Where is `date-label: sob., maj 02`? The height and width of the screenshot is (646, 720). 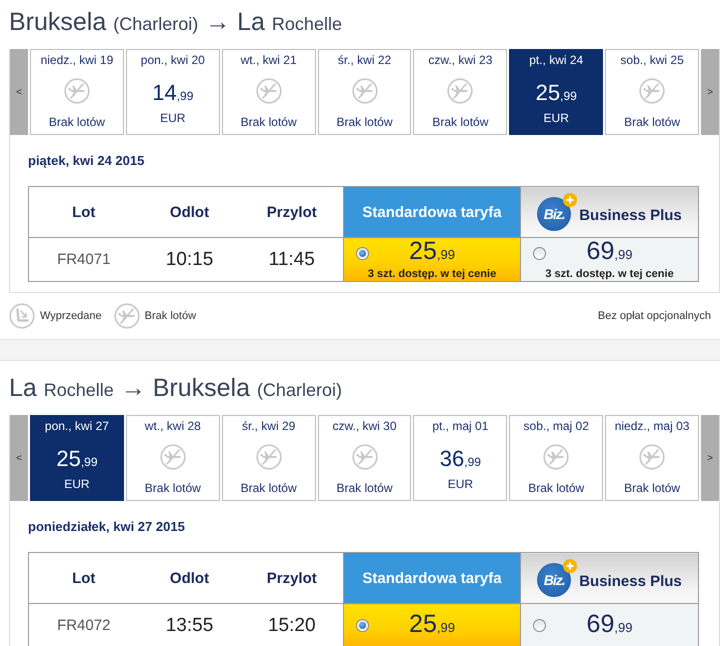 date-label: sob., maj 02 is located at coordinates (556, 426).